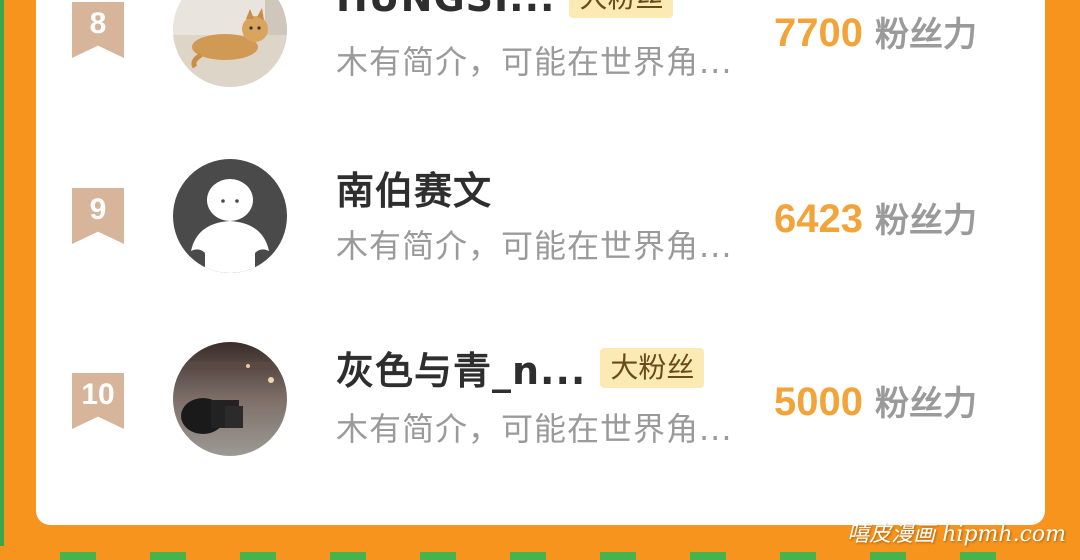 The image size is (1080, 560). Describe the element at coordinates (414, 187) in the screenshot. I see `user-name: 南伯赛文` at that location.